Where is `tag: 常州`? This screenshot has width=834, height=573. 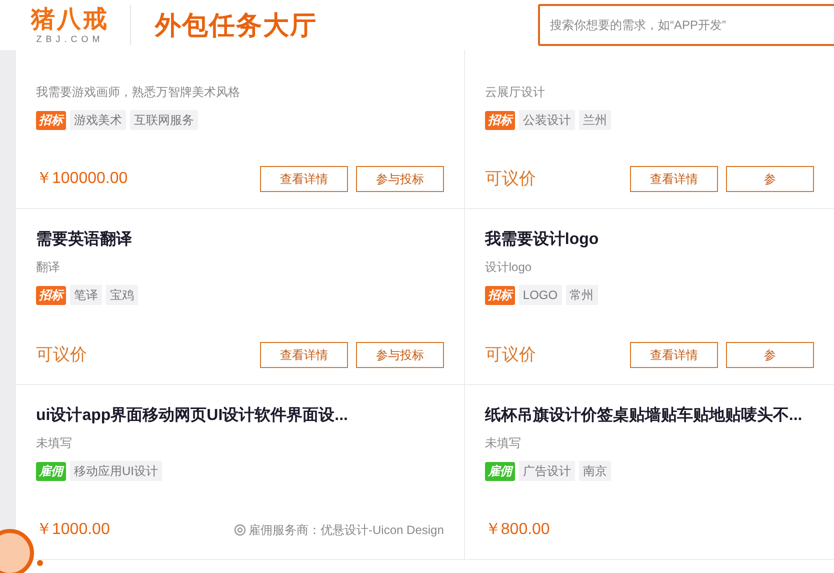
tag: 常州 is located at coordinates (582, 295).